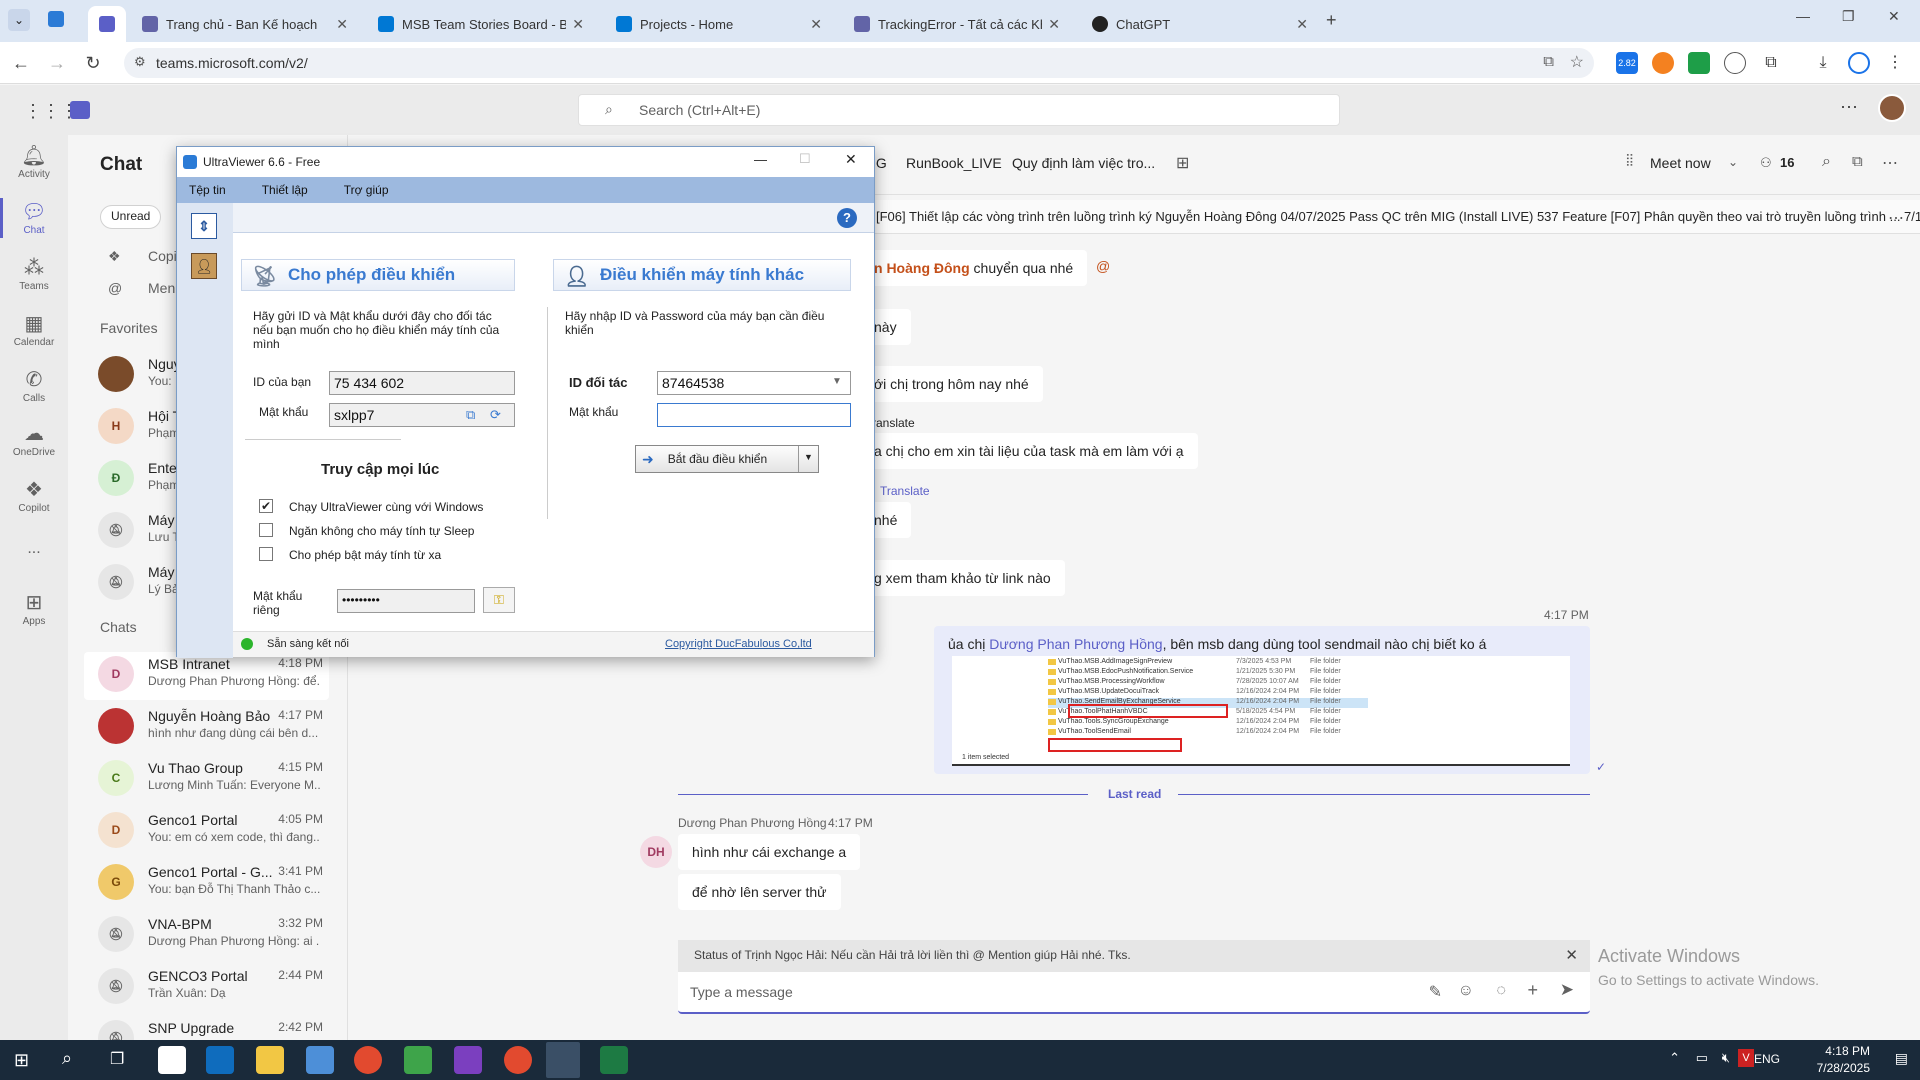  Describe the element at coordinates (19, 20) in the screenshot. I see `tab-menu-chevron-icon: ⌄` at that location.